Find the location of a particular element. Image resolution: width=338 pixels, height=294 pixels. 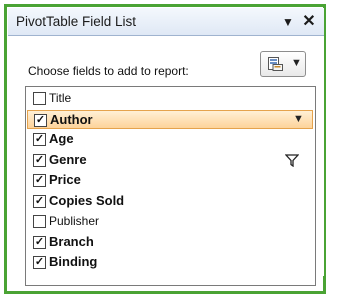

field-row-binding: ✓ Binding is located at coordinates (170, 262).